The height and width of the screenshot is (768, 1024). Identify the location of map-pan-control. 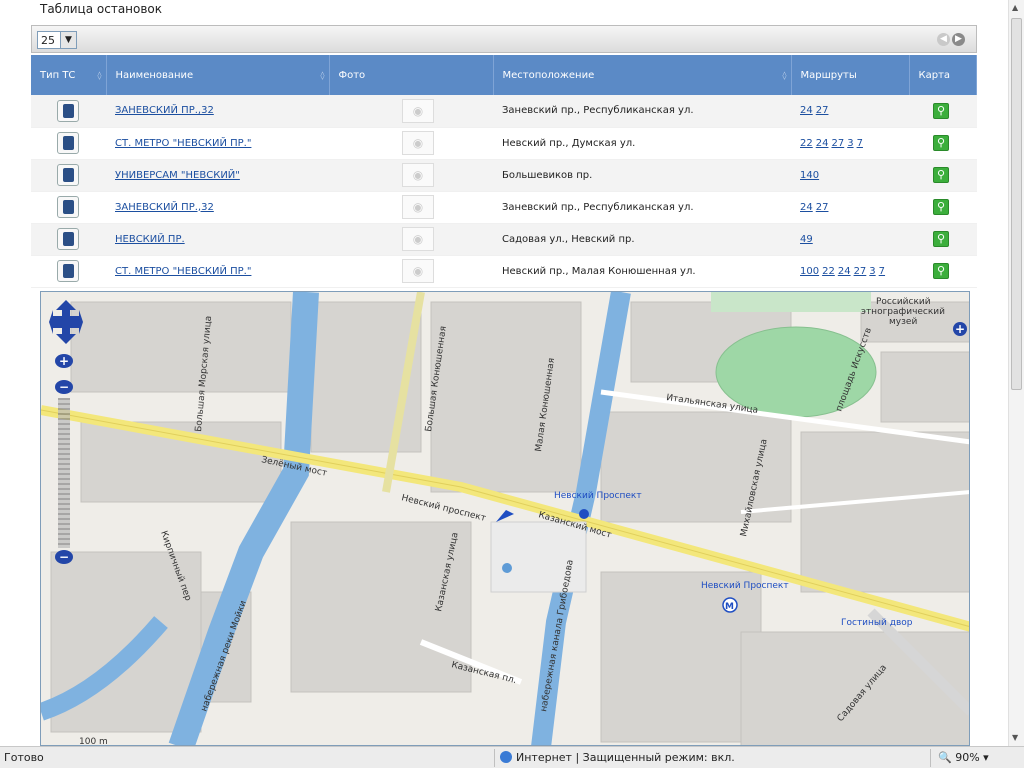
(66, 322).